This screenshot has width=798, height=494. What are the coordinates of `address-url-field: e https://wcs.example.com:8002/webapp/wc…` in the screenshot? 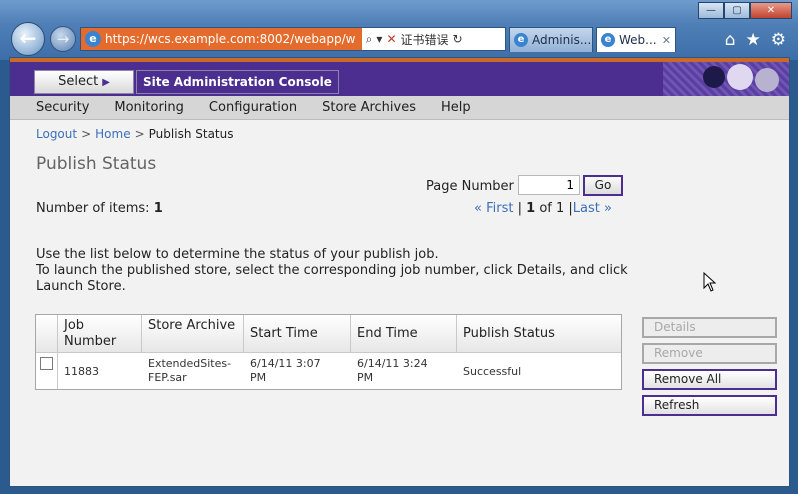 It's located at (221, 39).